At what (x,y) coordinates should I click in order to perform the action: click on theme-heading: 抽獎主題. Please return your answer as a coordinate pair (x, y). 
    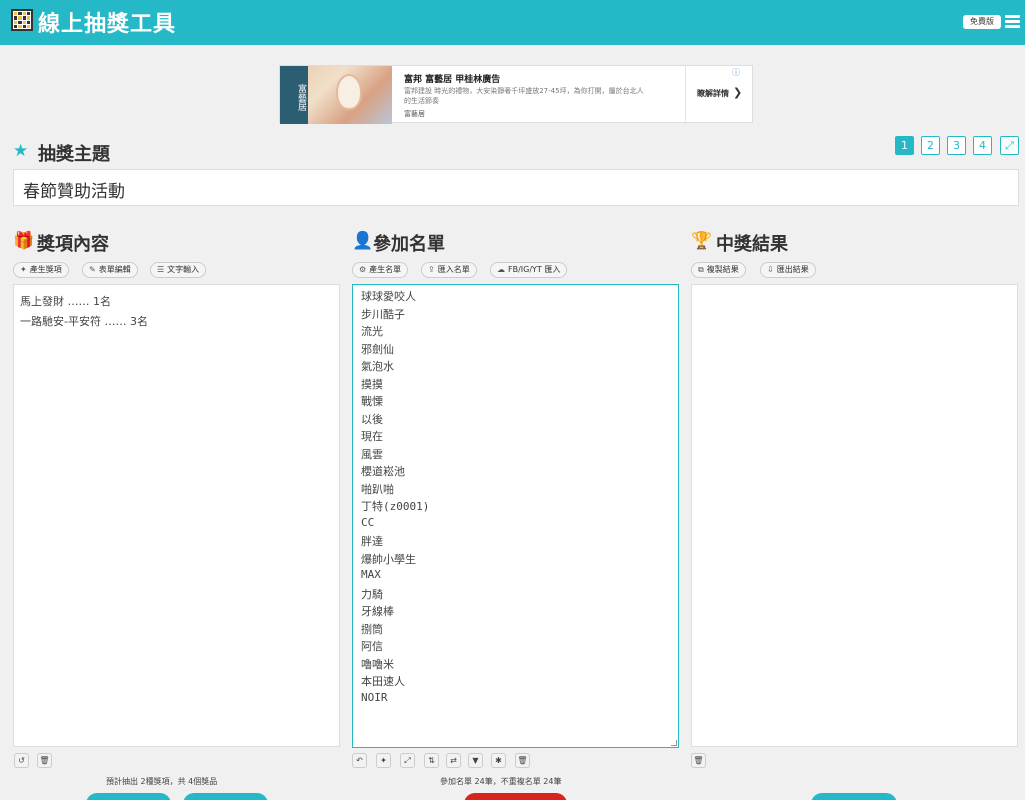
    Looking at the image, I should click on (74, 154).